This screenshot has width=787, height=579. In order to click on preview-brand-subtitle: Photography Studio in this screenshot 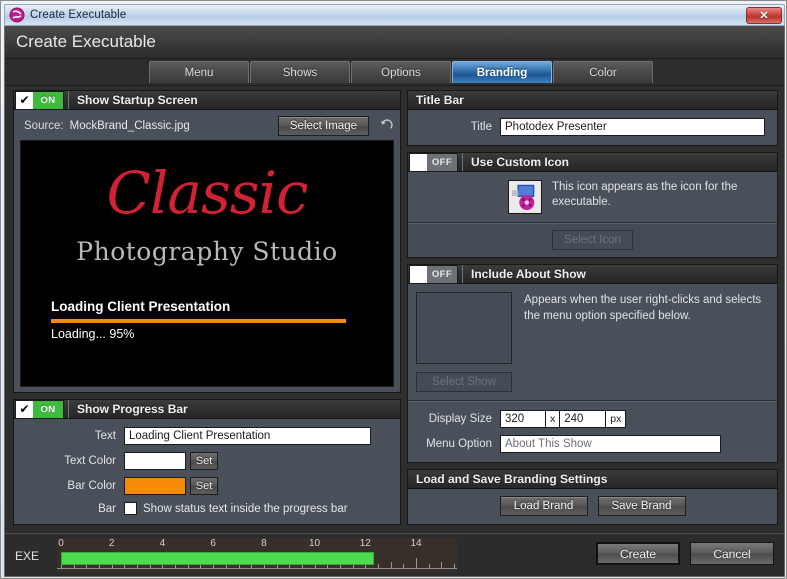, I will do `click(207, 251)`.